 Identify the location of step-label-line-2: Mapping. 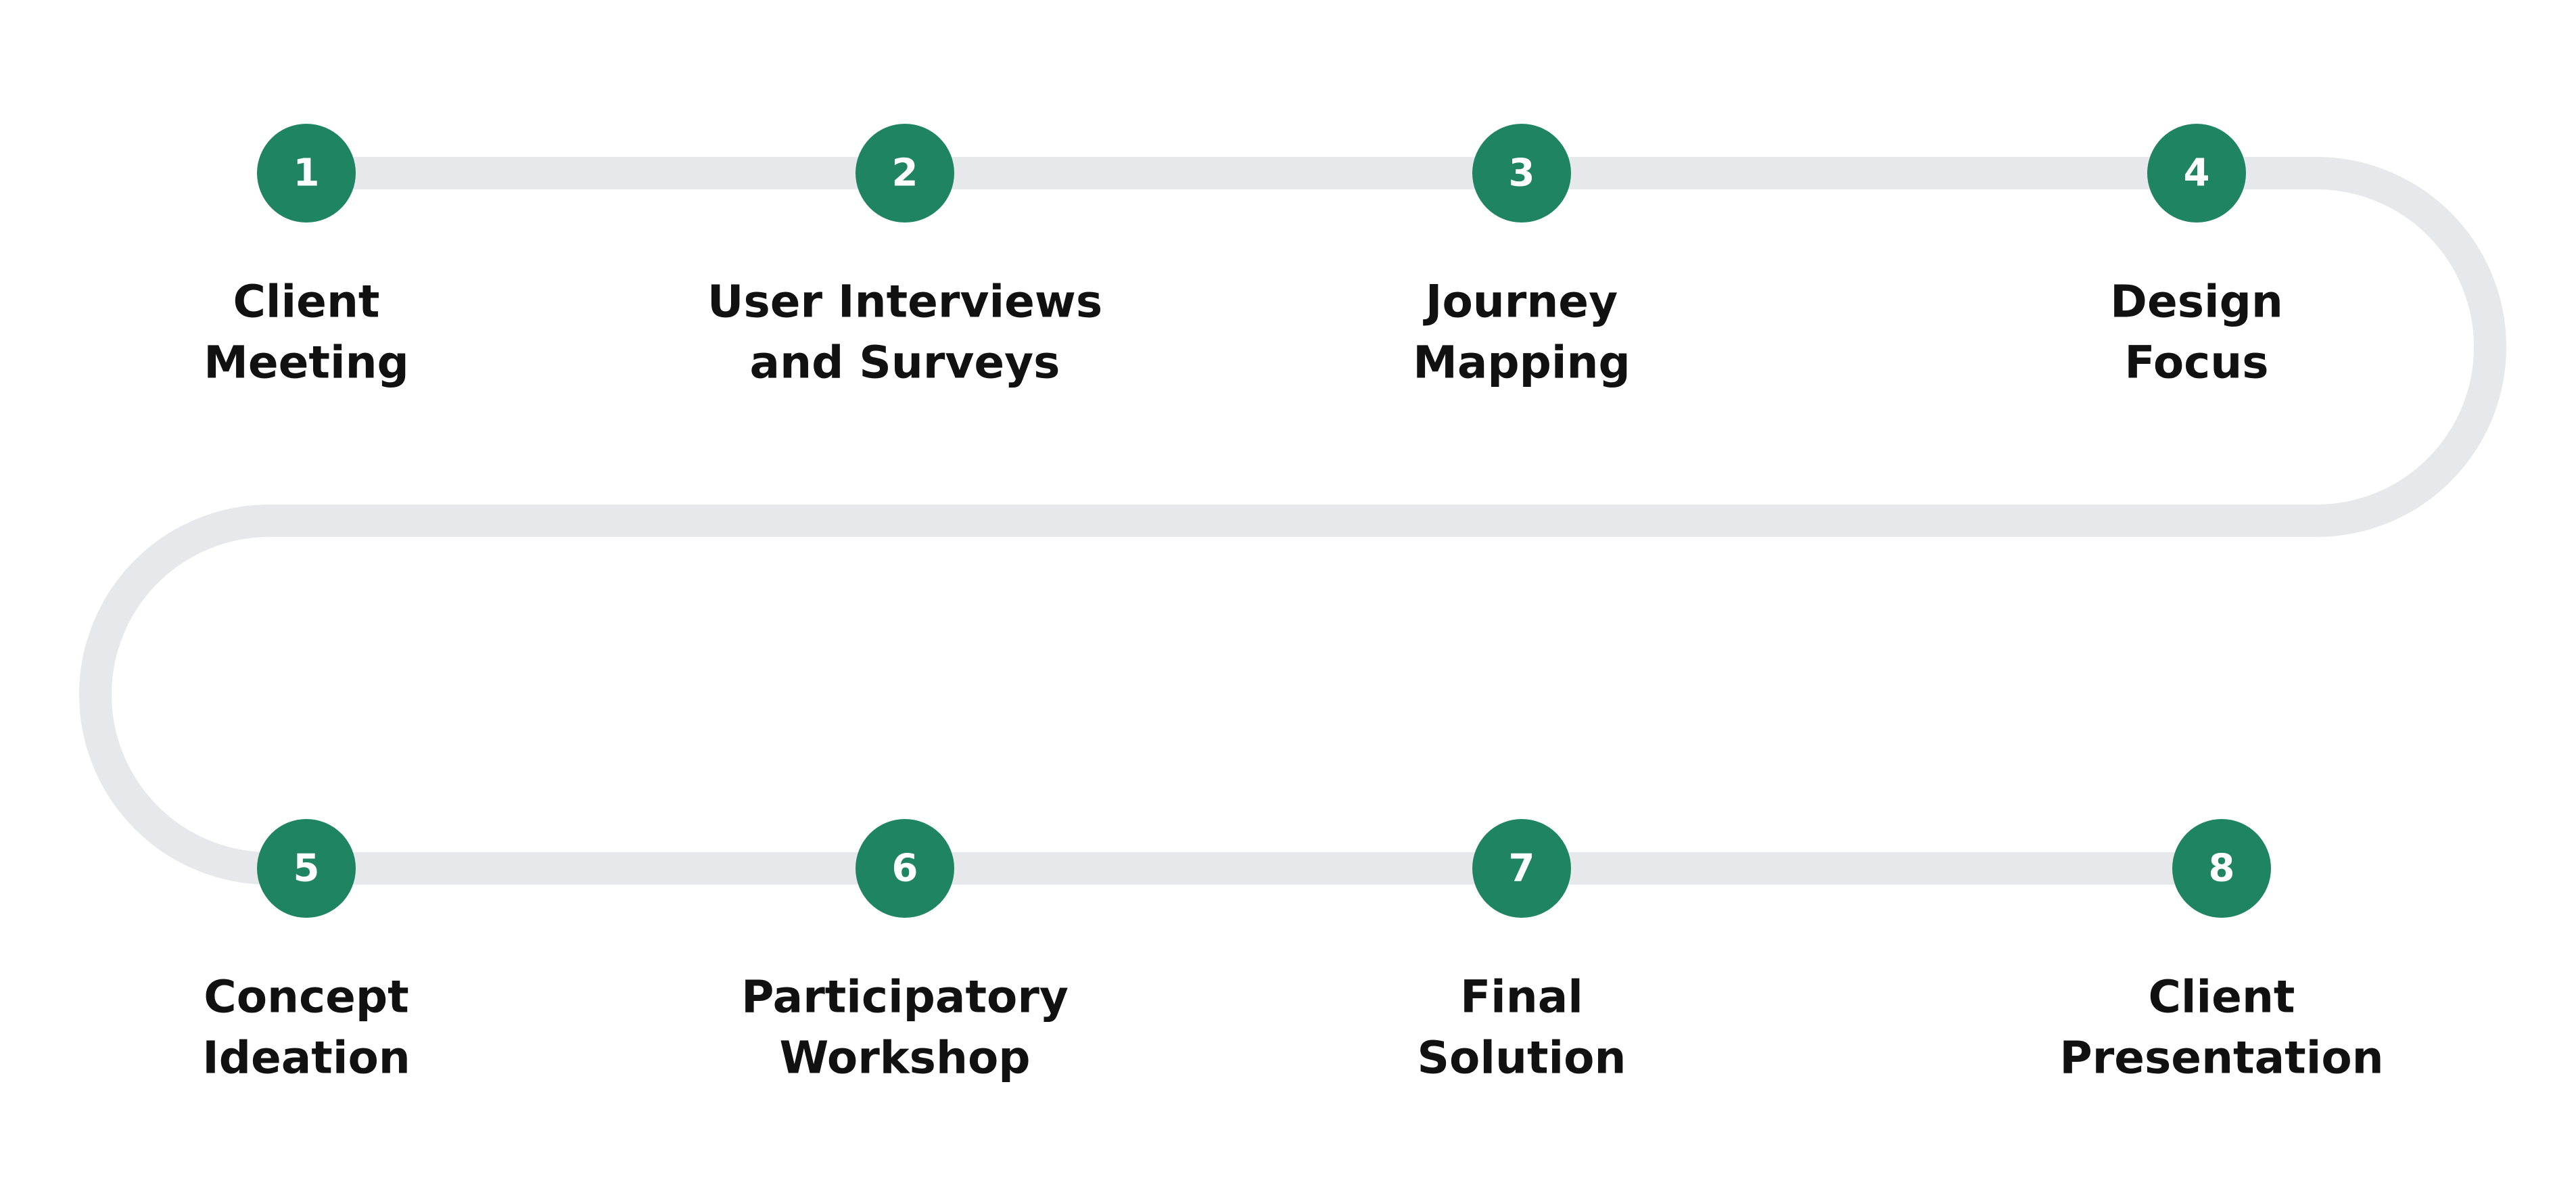
(1522, 363).